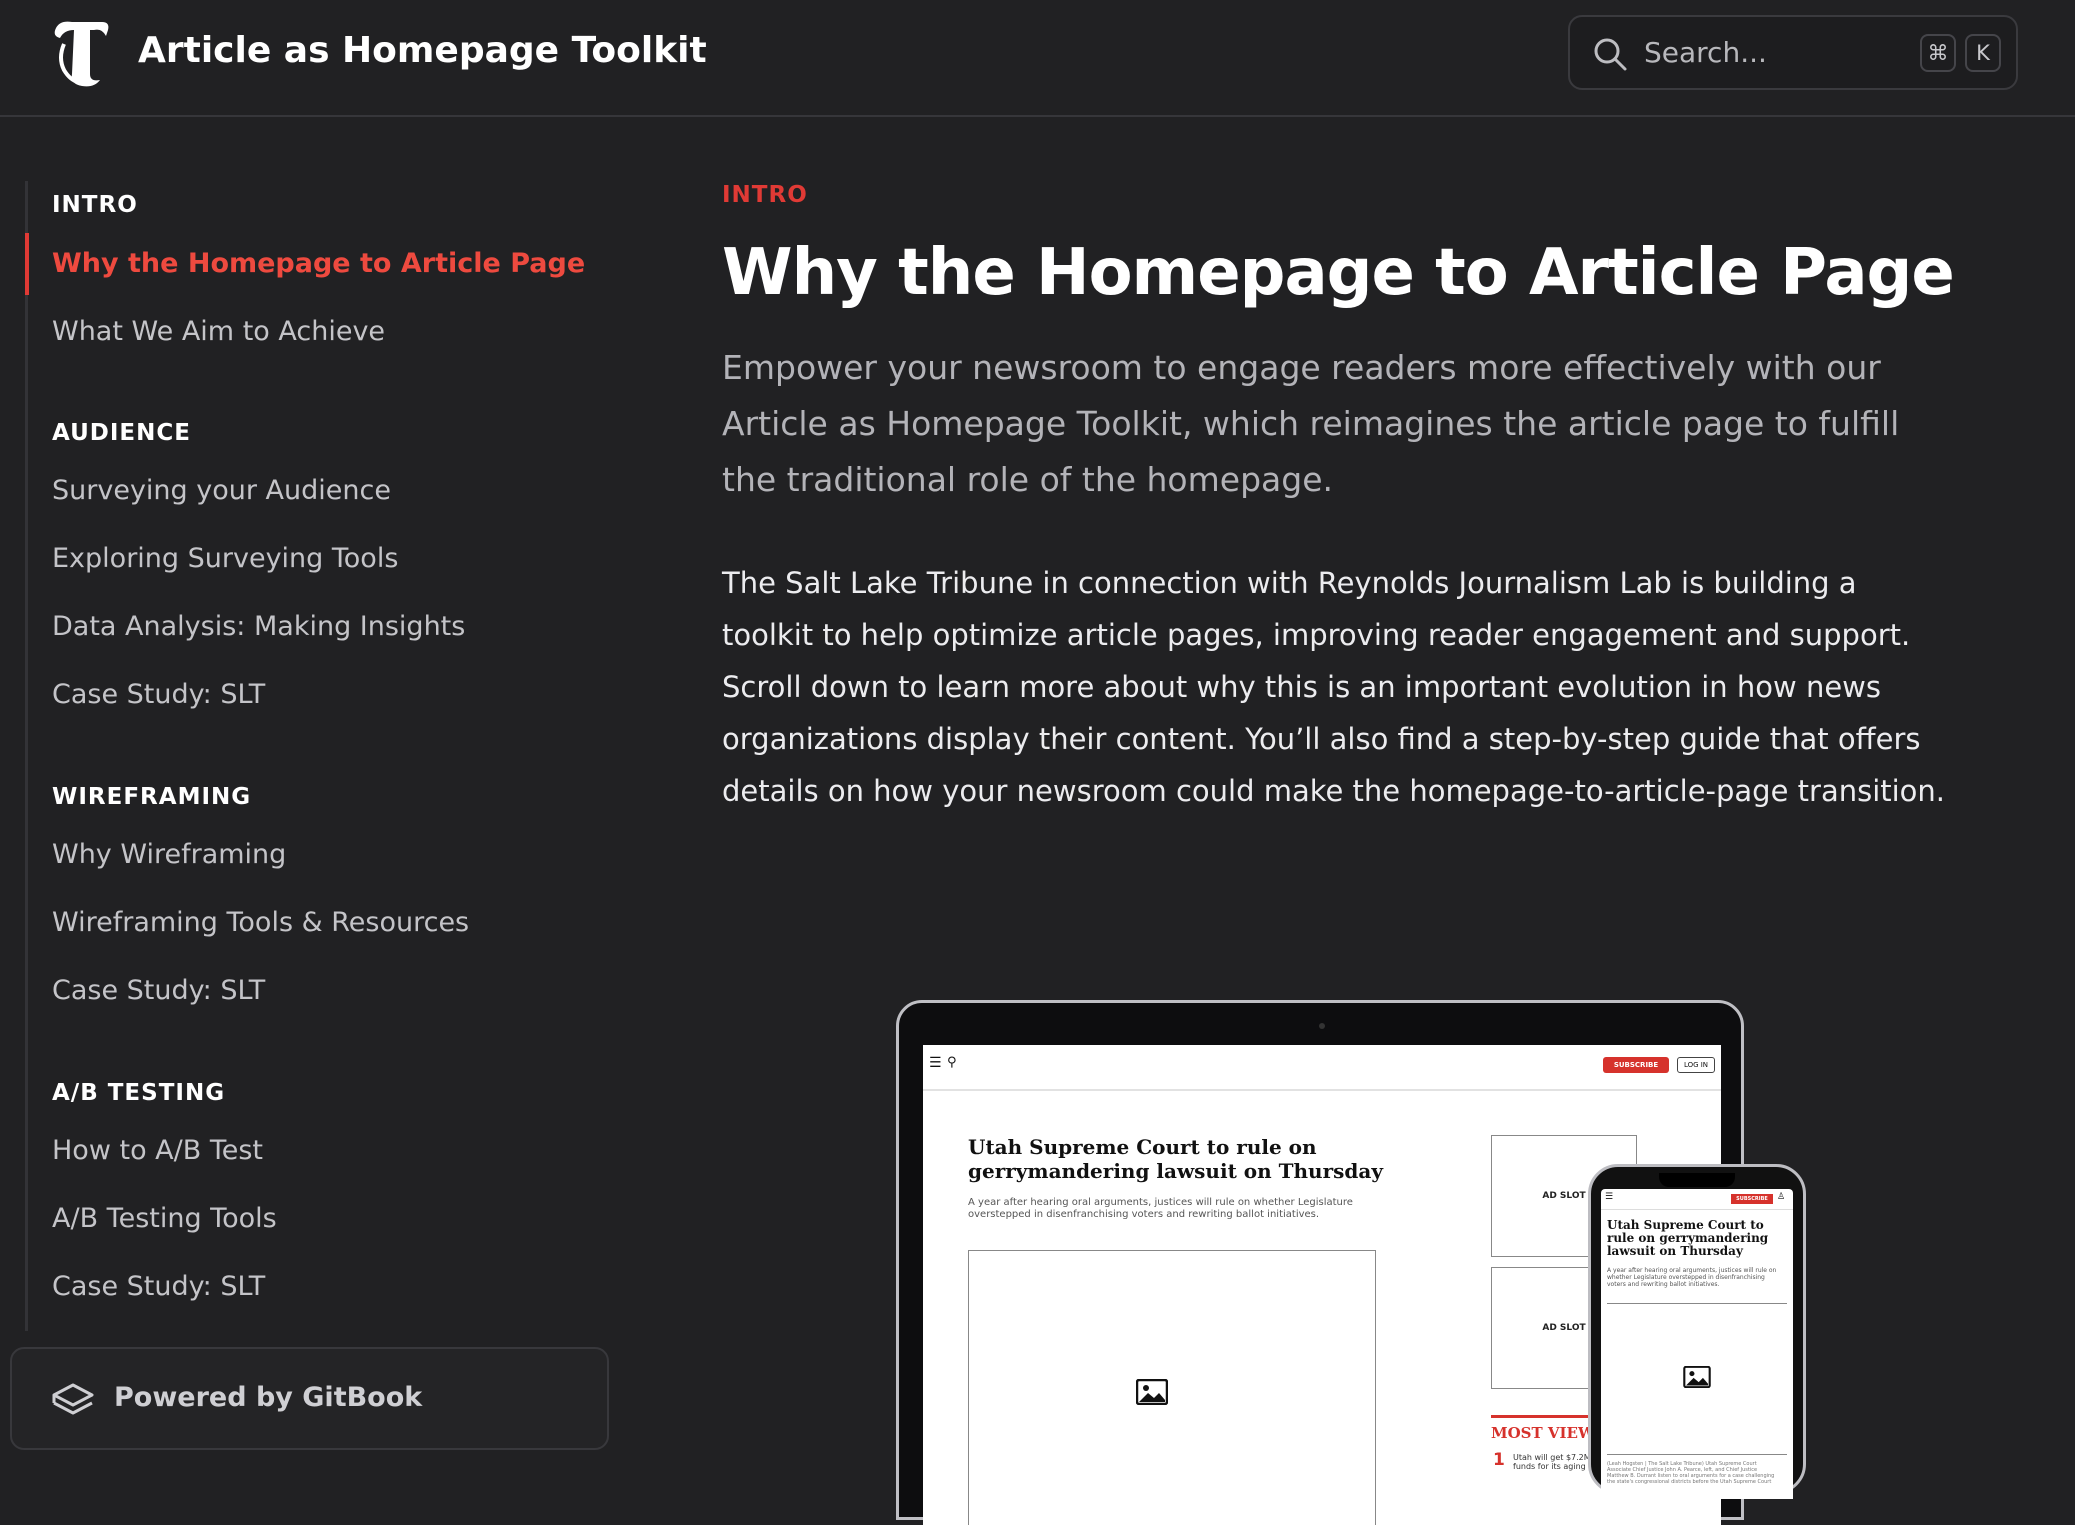 The image size is (2075, 1525). What do you see at coordinates (765, 195) in the screenshot?
I see `breadcrumb: INTRO` at bounding box center [765, 195].